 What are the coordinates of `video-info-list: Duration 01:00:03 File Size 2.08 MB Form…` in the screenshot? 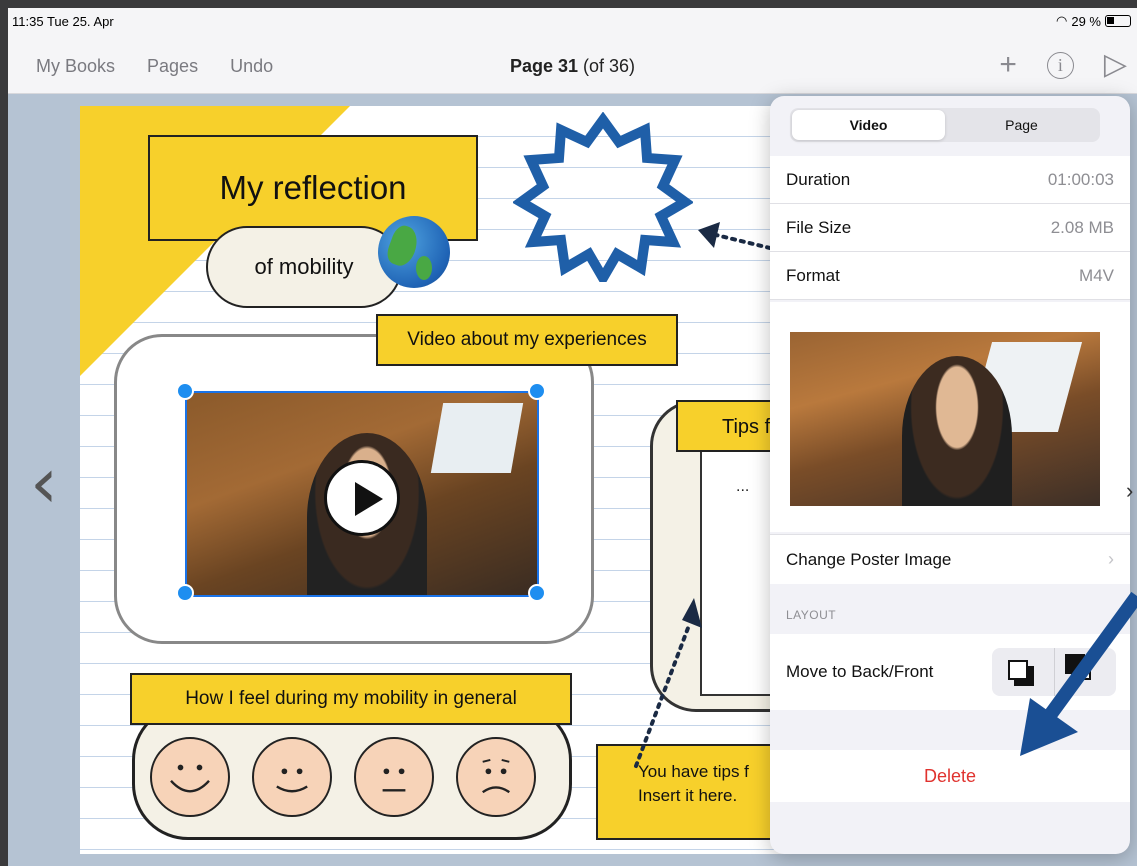 It's located at (950, 228).